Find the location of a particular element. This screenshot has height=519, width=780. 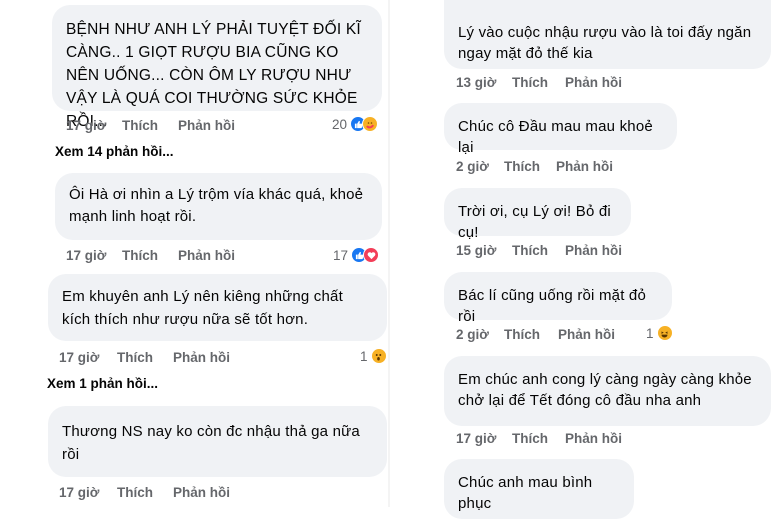

comment-actions: 15 giờ Thích Phản hồi is located at coordinates (539, 250).